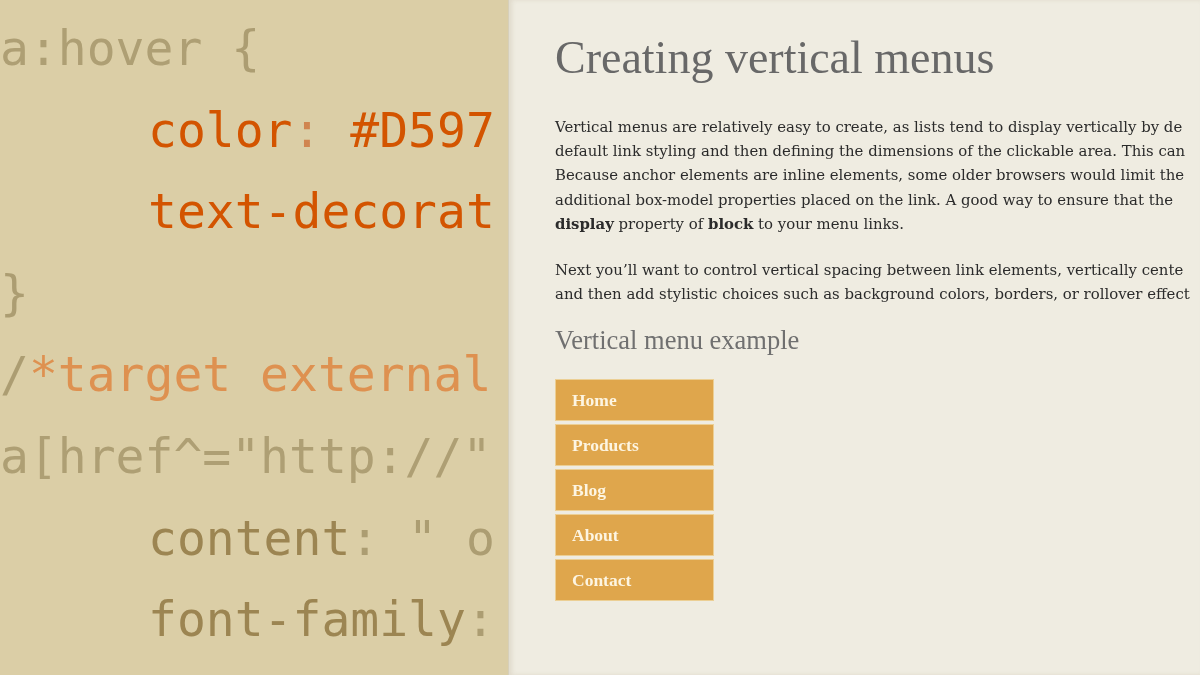  I want to click on section-subheading: Vertical menu example, so click(677, 340).